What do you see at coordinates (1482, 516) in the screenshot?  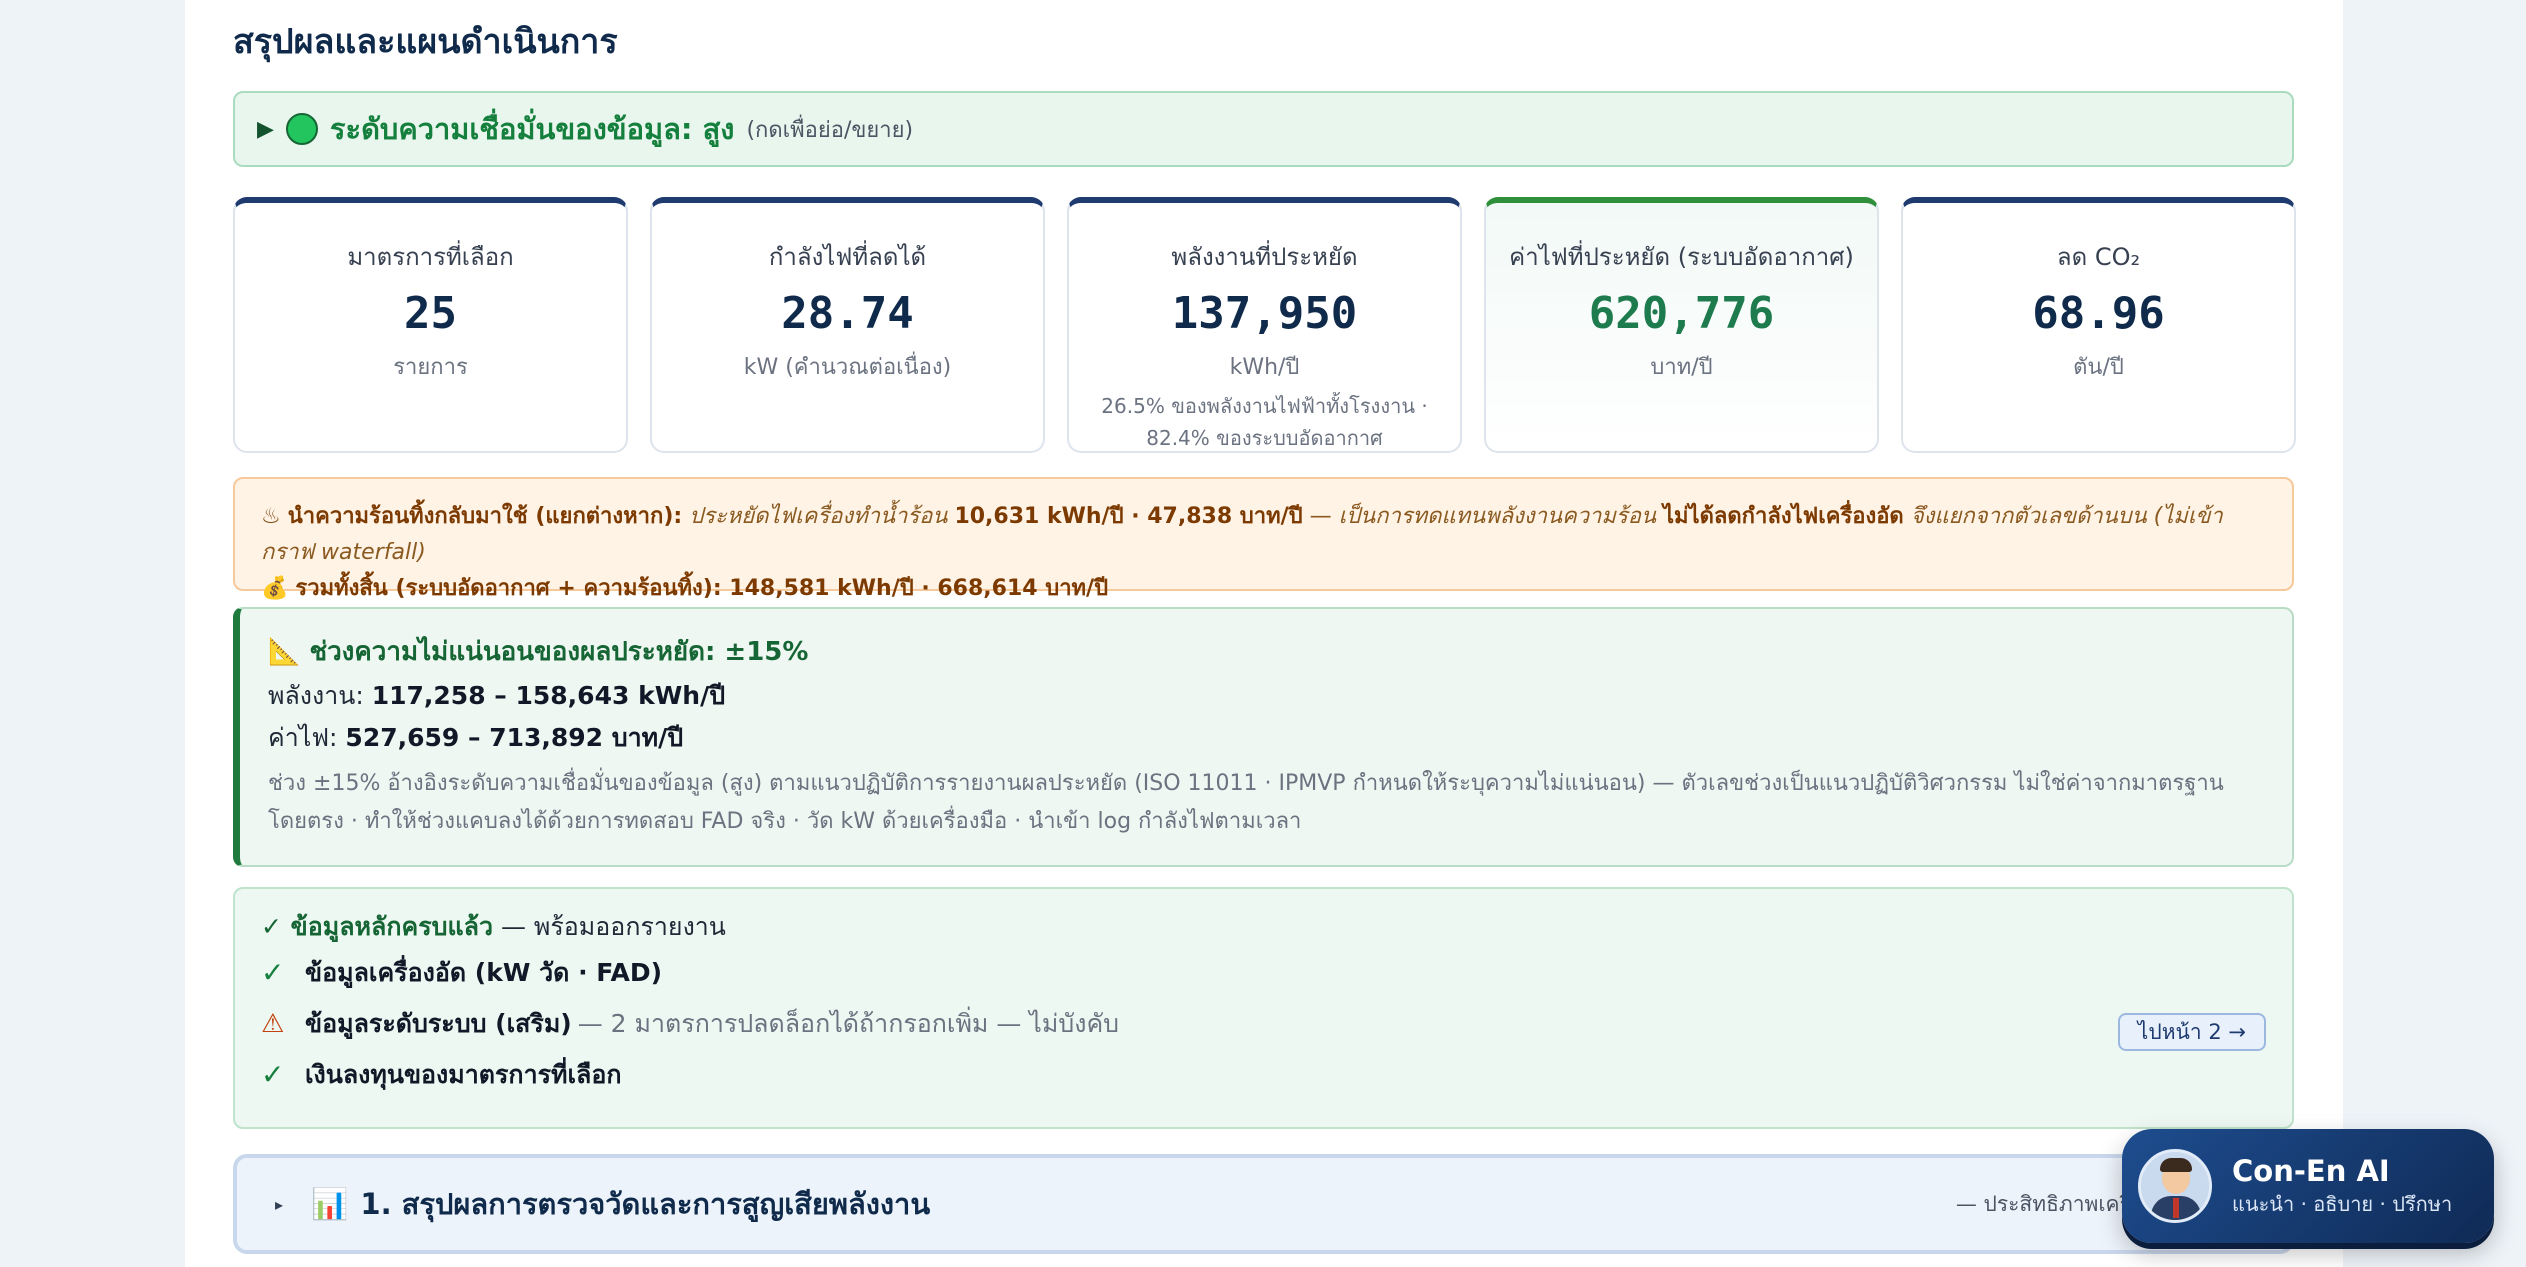 I see `heat-desc2: — เป็นการทดแทนพลังงานความร้อน` at bounding box center [1482, 516].